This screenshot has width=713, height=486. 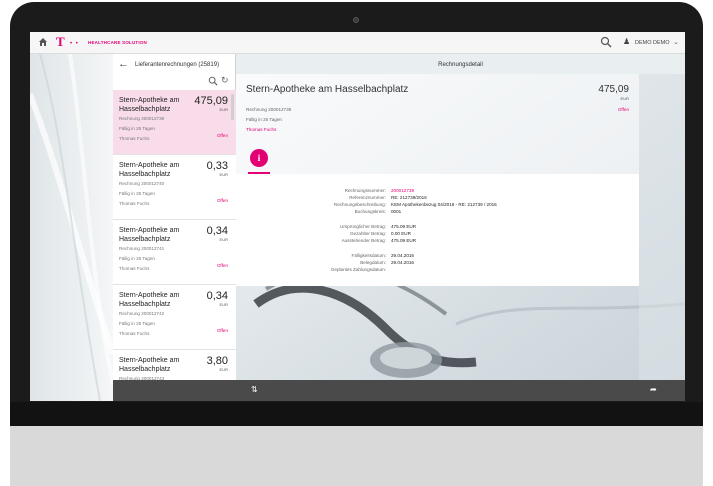 What do you see at coordinates (652, 43) in the screenshot?
I see `user-name: DEMO DEMO` at bounding box center [652, 43].